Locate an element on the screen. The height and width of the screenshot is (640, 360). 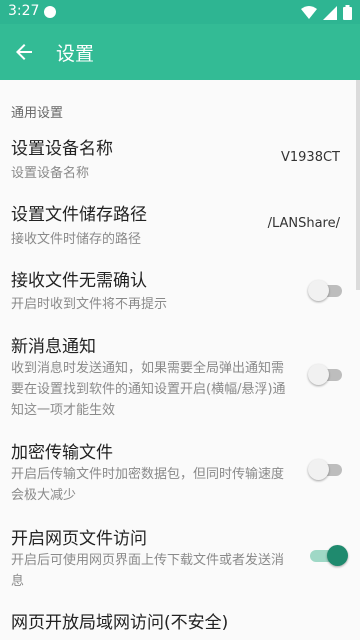
notification-icon is located at coordinates (50, 12).